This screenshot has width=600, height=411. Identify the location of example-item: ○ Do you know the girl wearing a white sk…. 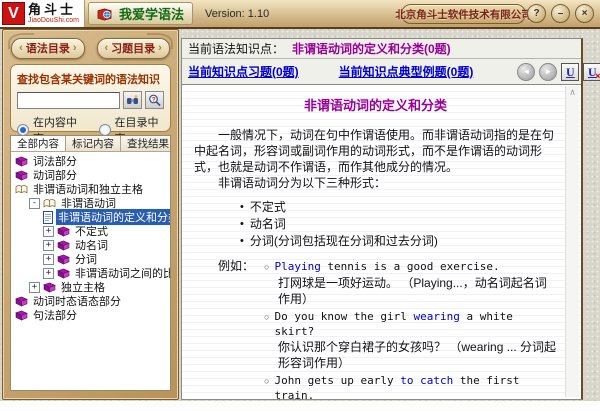
(410, 340).